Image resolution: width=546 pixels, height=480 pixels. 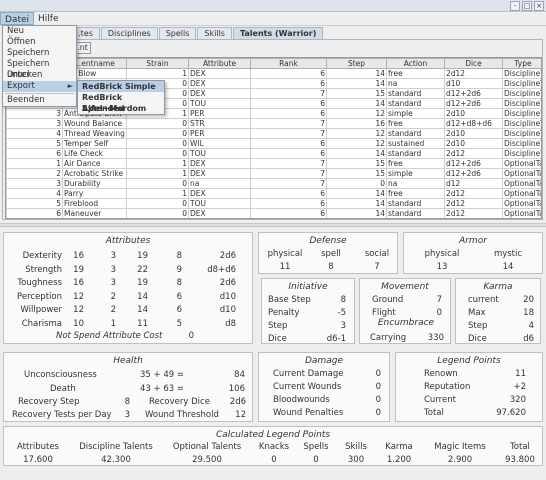 I want to click on table-cell: d12, so click(x=473, y=183).